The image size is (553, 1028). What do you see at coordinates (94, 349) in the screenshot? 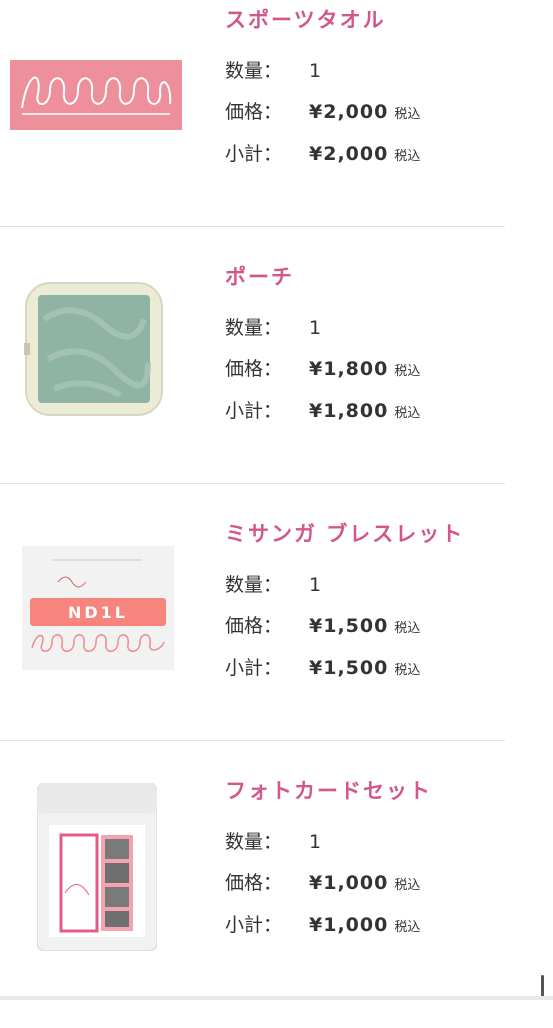
I see `pouch-image` at bounding box center [94, 349].